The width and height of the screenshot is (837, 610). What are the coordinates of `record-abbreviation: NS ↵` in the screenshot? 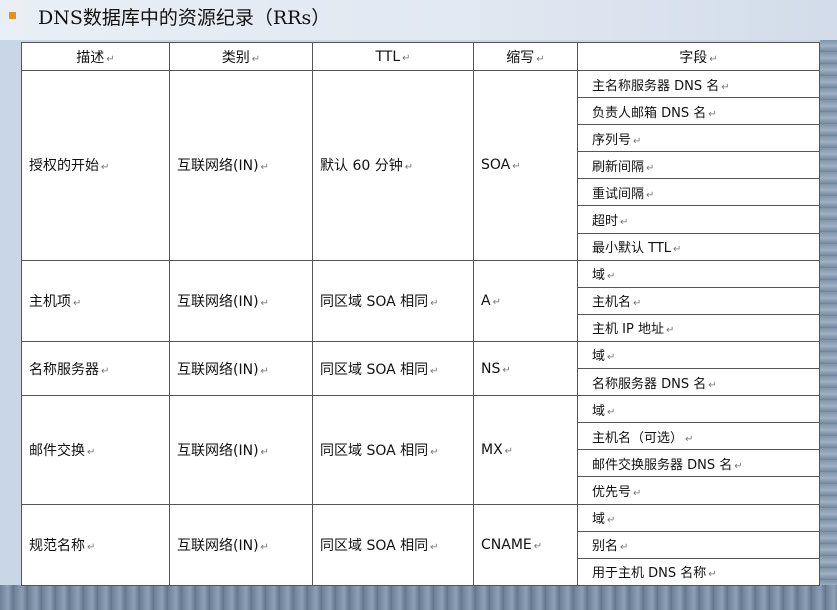 It's located at (525, 368).